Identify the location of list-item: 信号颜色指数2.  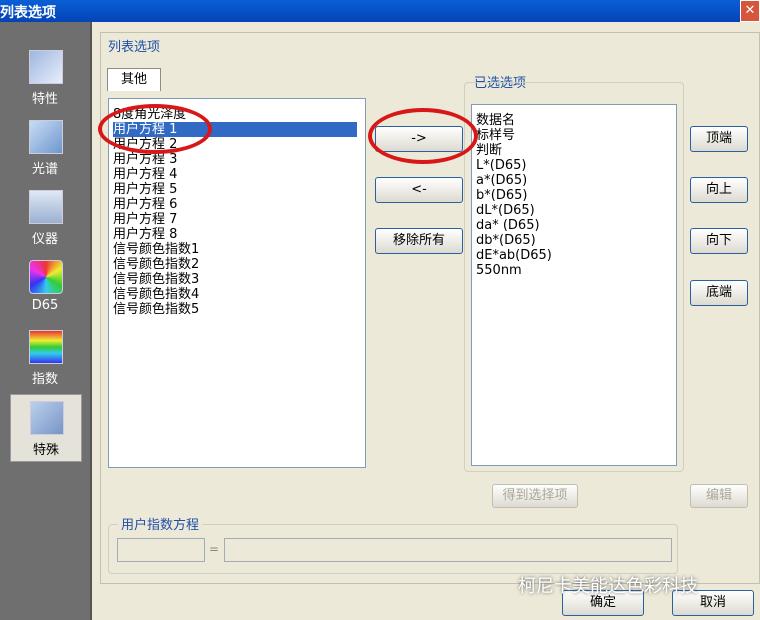
(235, 264).